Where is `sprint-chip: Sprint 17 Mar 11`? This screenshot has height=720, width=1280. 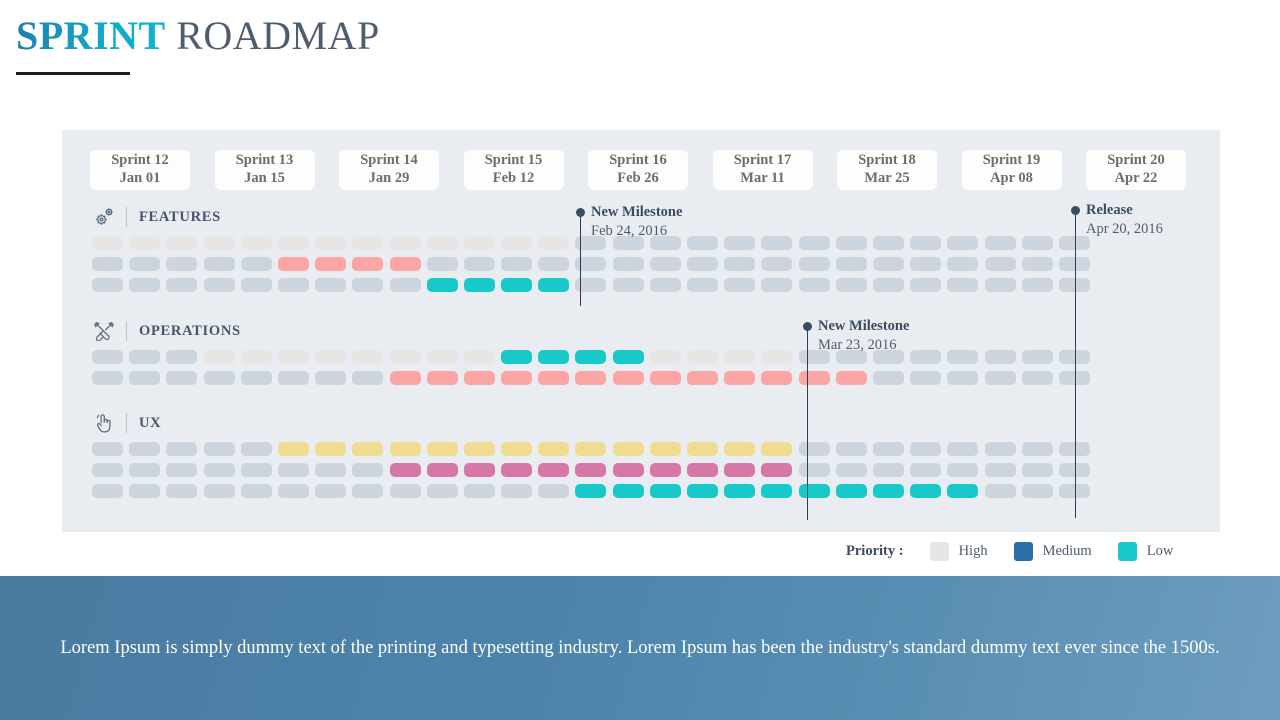 sprint-chip: Sprint 17 Mar 11 is located at coordinates (762, 170).